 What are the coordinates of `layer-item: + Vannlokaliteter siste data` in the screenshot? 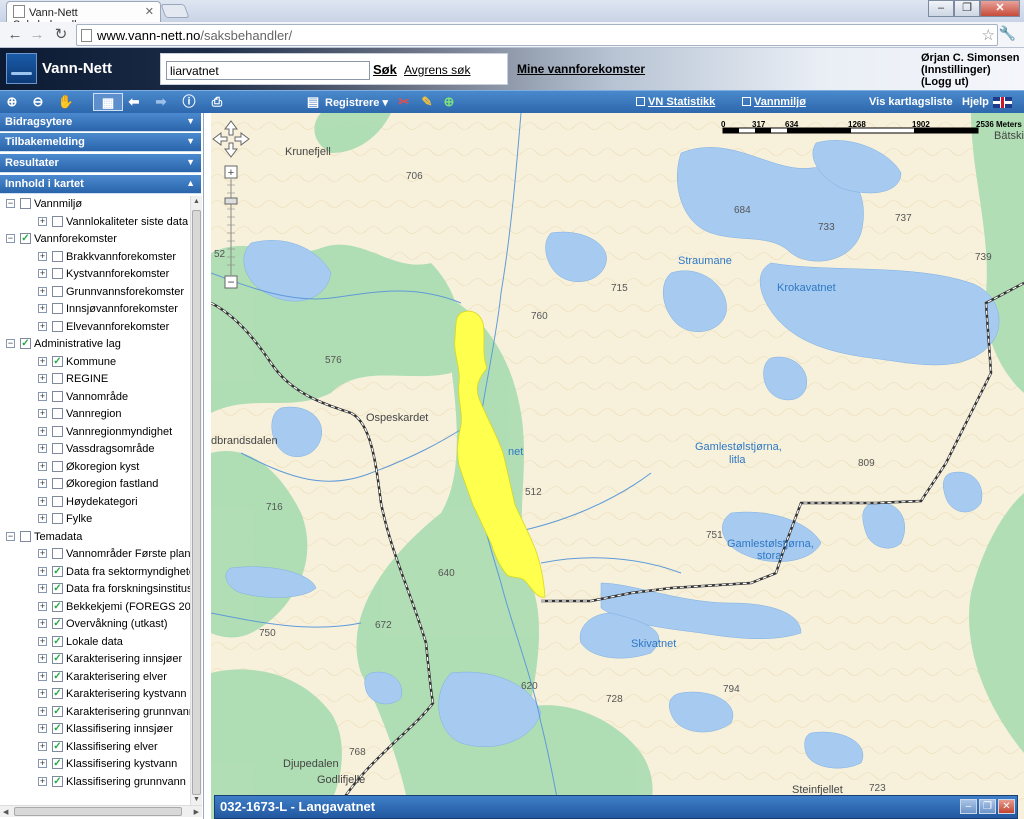 It's located at (95, 223).